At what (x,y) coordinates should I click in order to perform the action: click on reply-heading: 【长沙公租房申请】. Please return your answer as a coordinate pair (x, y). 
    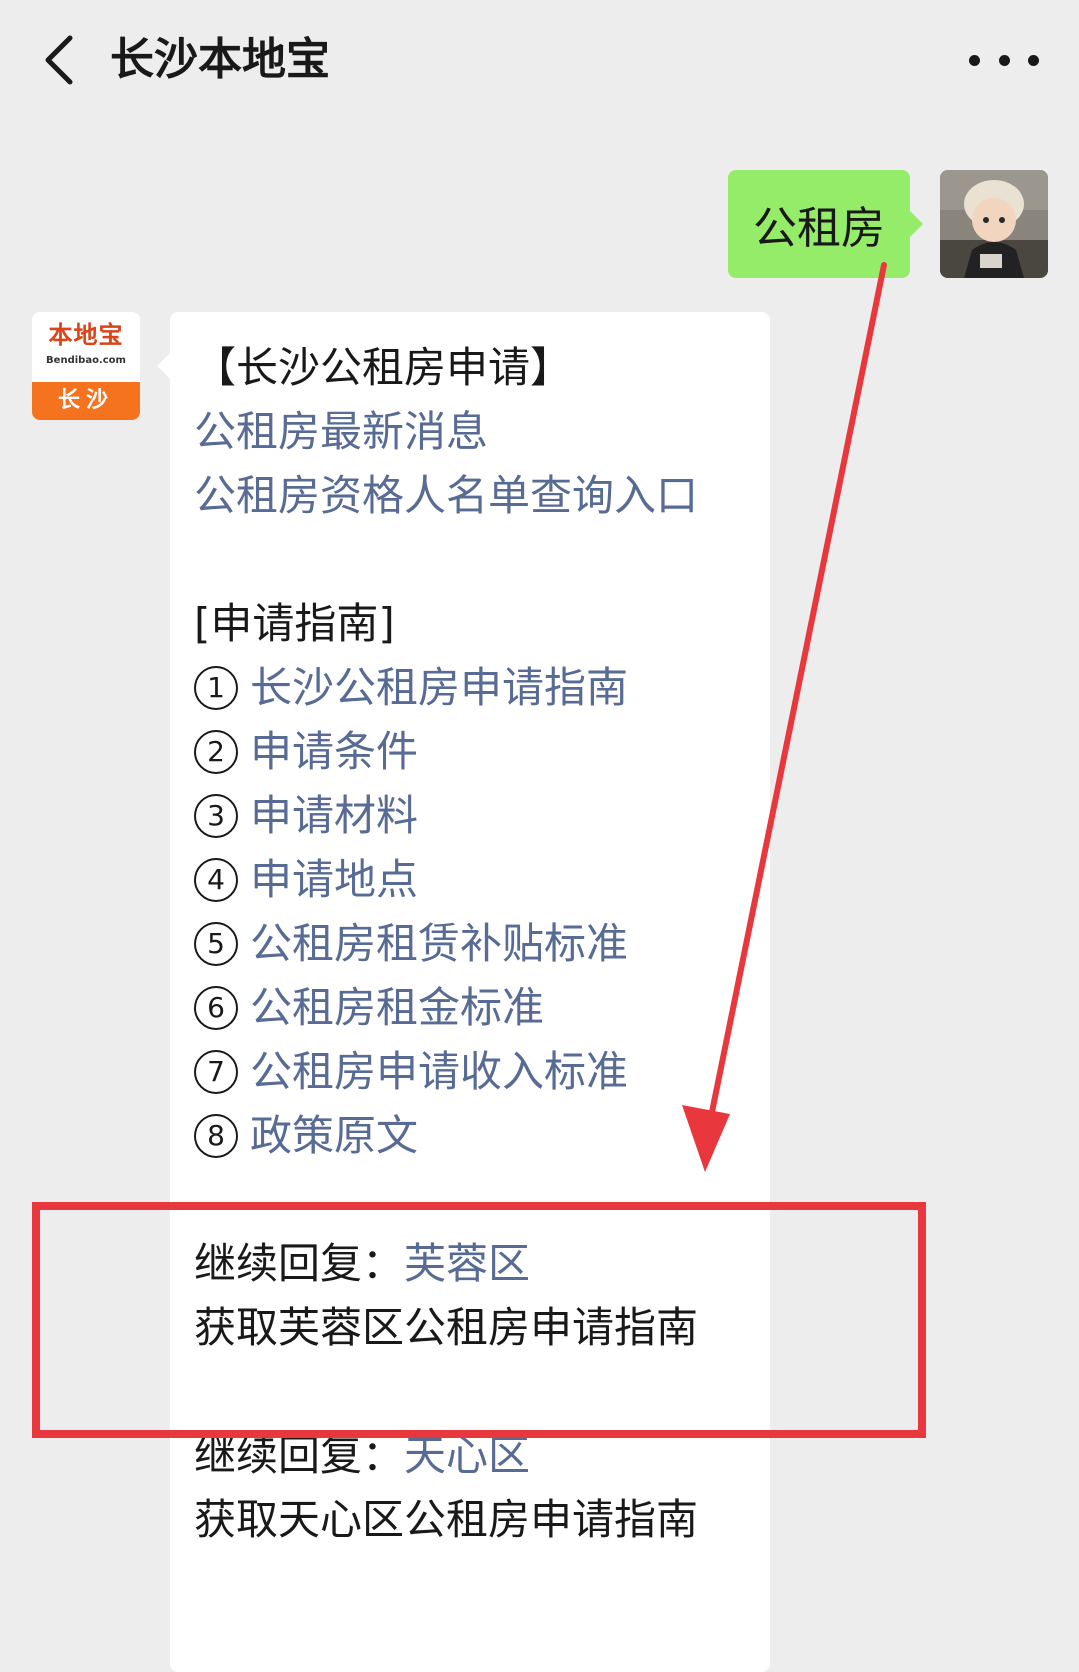
    Looking at the image, I should click on (383, 367).